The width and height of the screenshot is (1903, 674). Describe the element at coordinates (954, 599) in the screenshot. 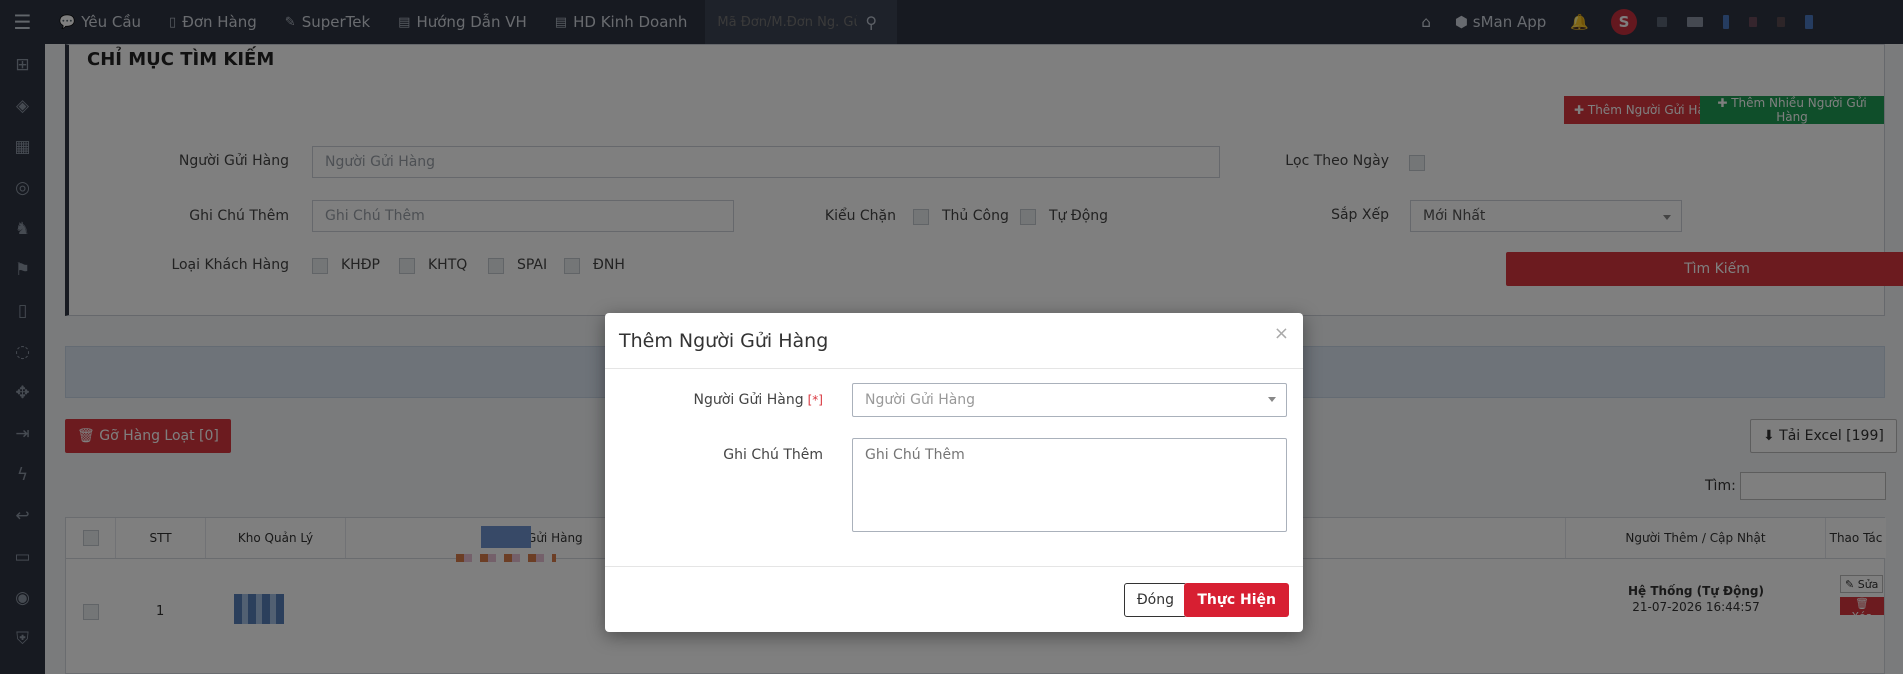

I see `modal-footer: Đóng Thực Hiện` at that location.